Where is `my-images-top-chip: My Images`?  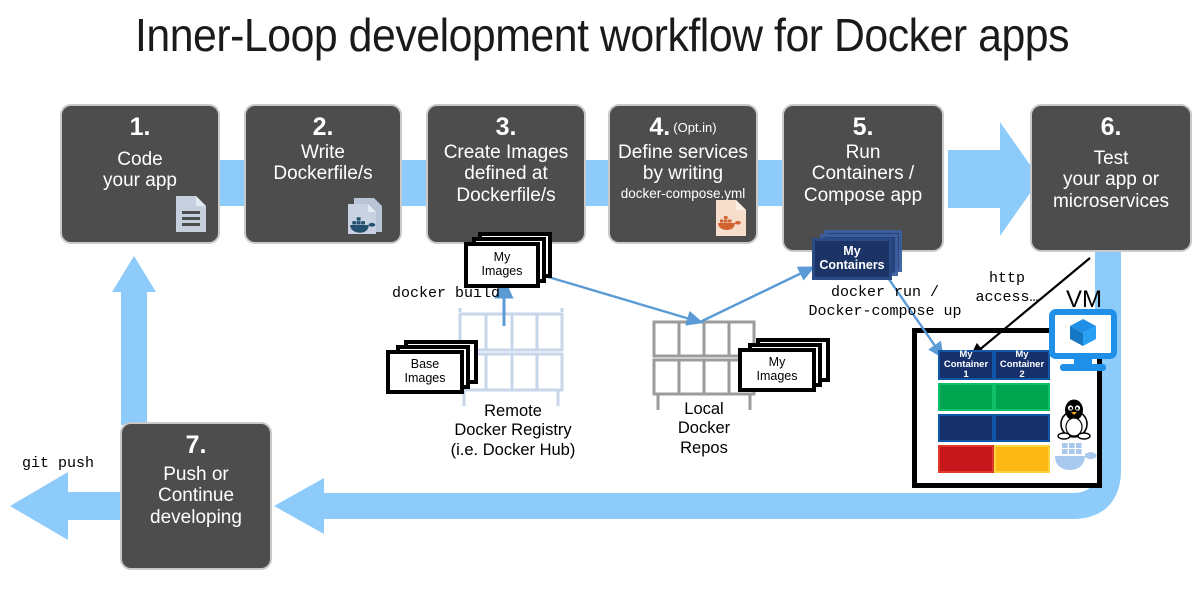 my-images-top-chip: My Images is located at coordinates (502, 265).